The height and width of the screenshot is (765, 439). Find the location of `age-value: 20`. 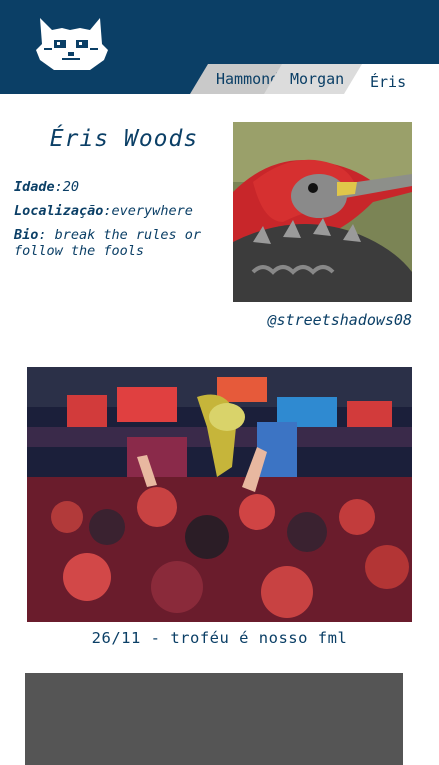

age-value: 20 is located at coordinates (71, 187).